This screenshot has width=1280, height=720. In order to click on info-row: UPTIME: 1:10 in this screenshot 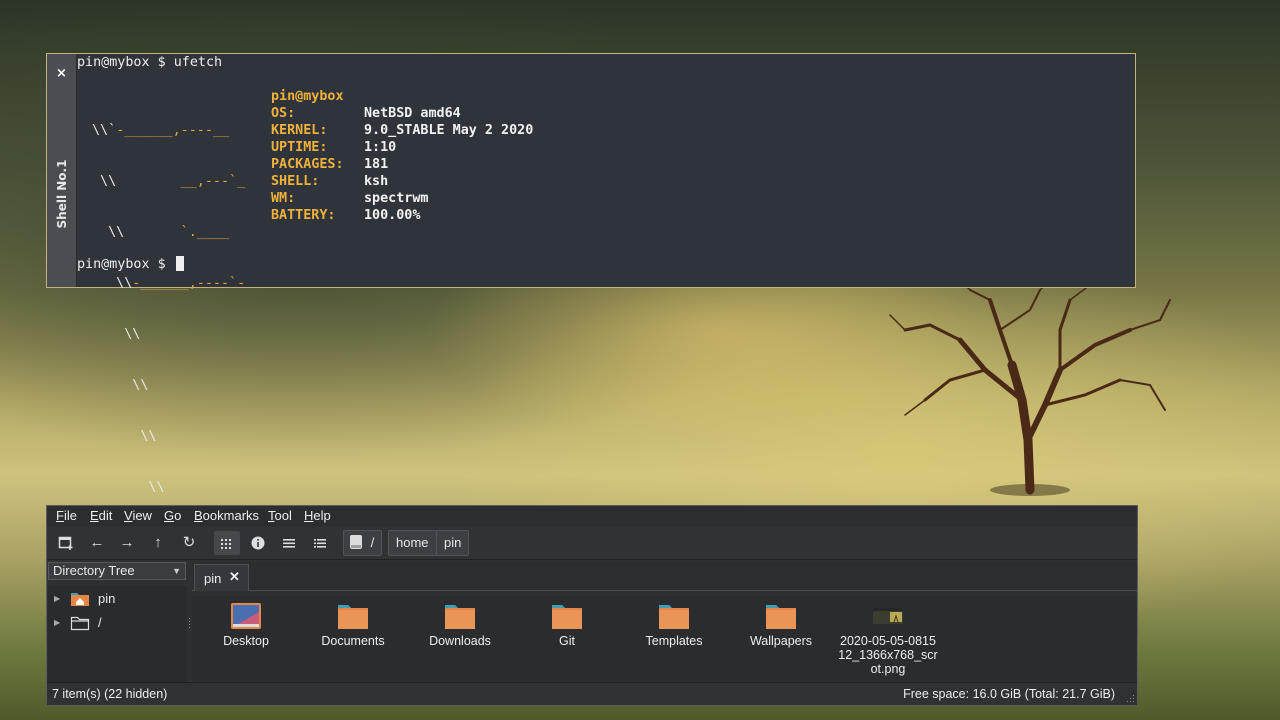, I will do `click(334, 147)`.